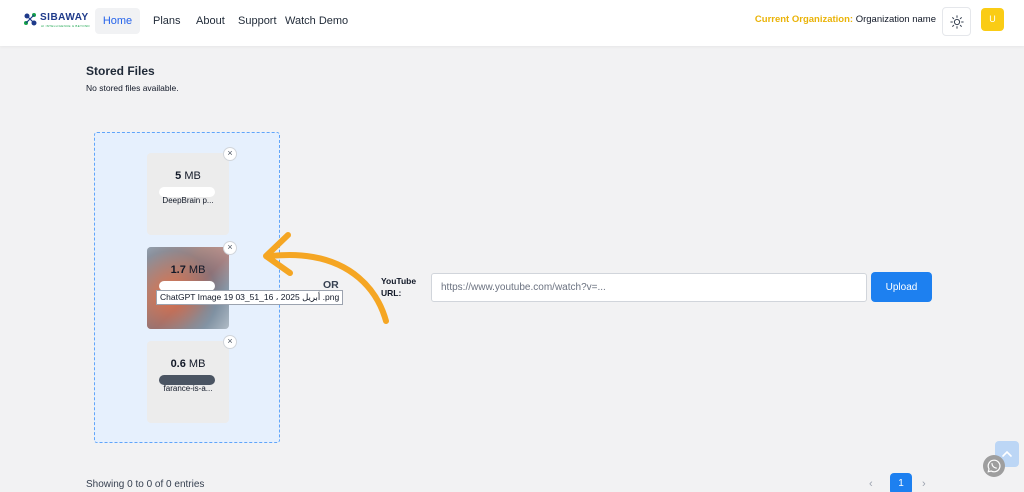  What do you see at coordinates (992, 19) in the screenshot?
I see `user-avatar: U` at bounding box center [992, 19].